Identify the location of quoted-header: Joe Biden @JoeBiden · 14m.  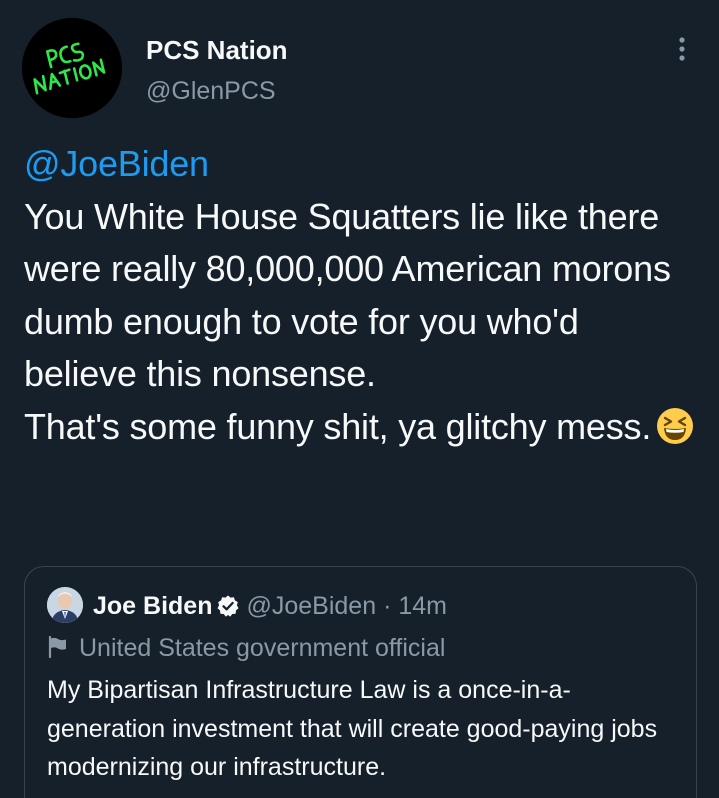
(270, 606).